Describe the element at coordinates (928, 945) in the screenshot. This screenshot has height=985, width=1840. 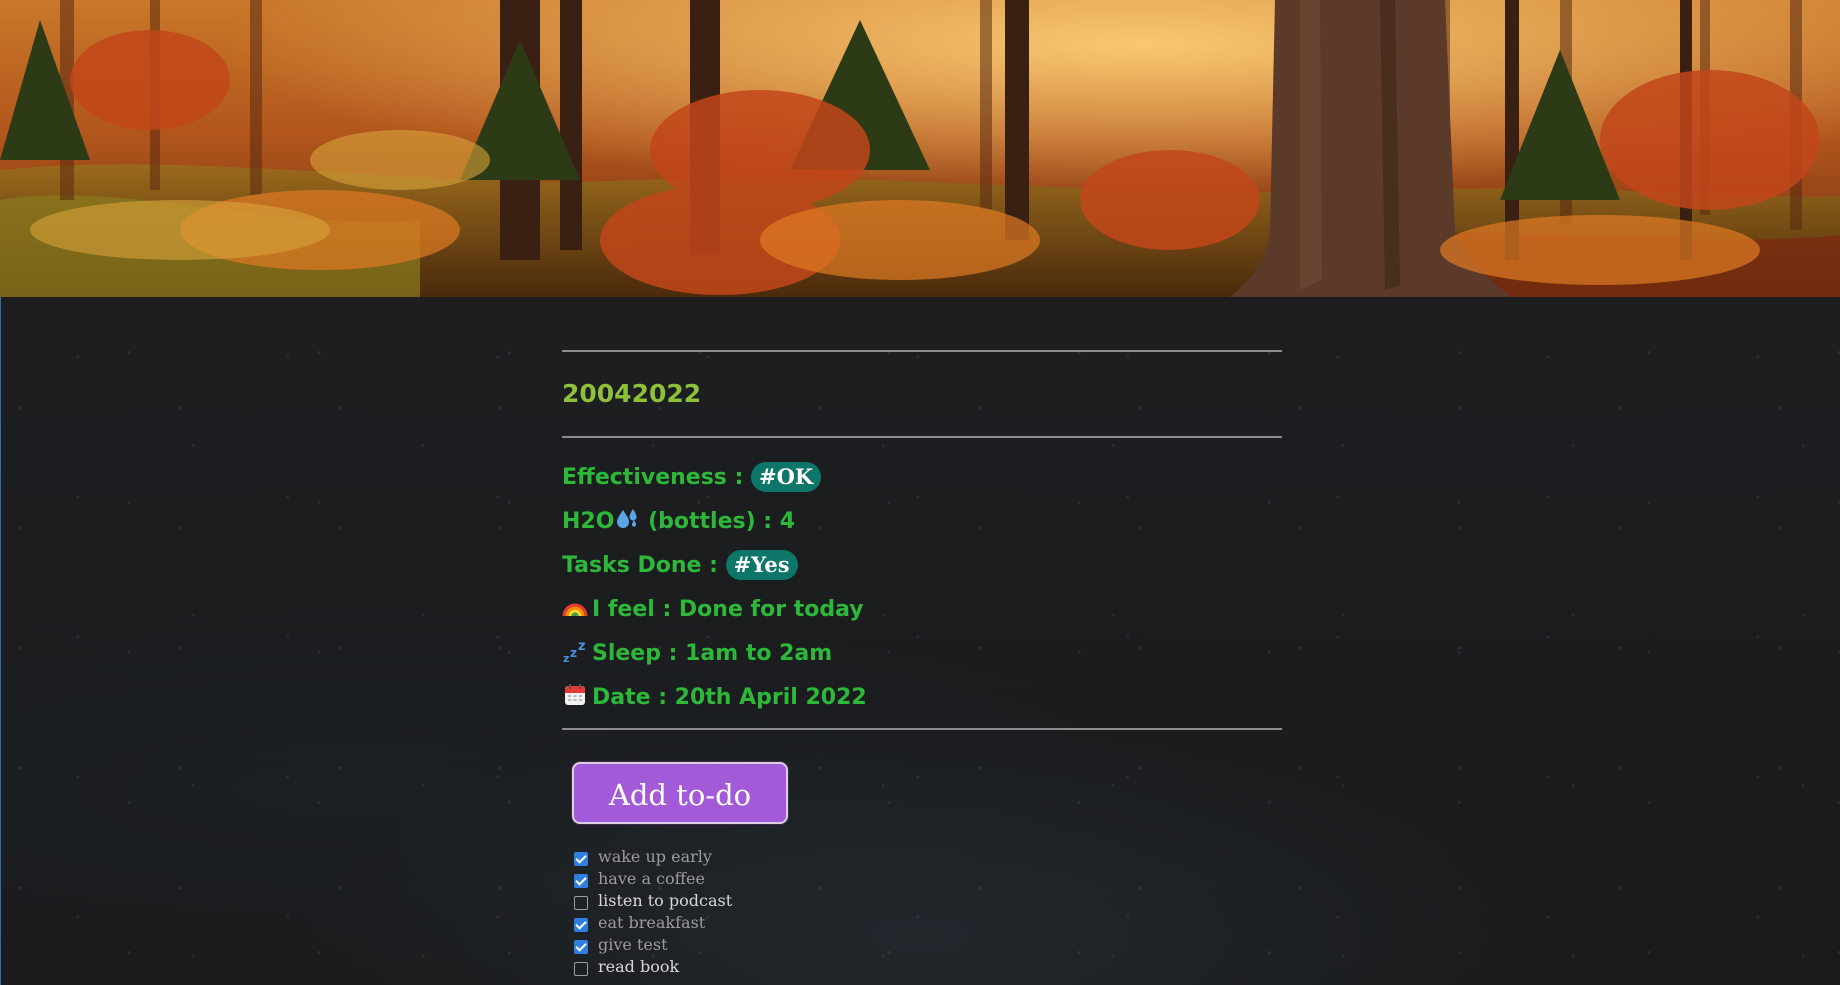
I see `todo-item: give test` at that location.